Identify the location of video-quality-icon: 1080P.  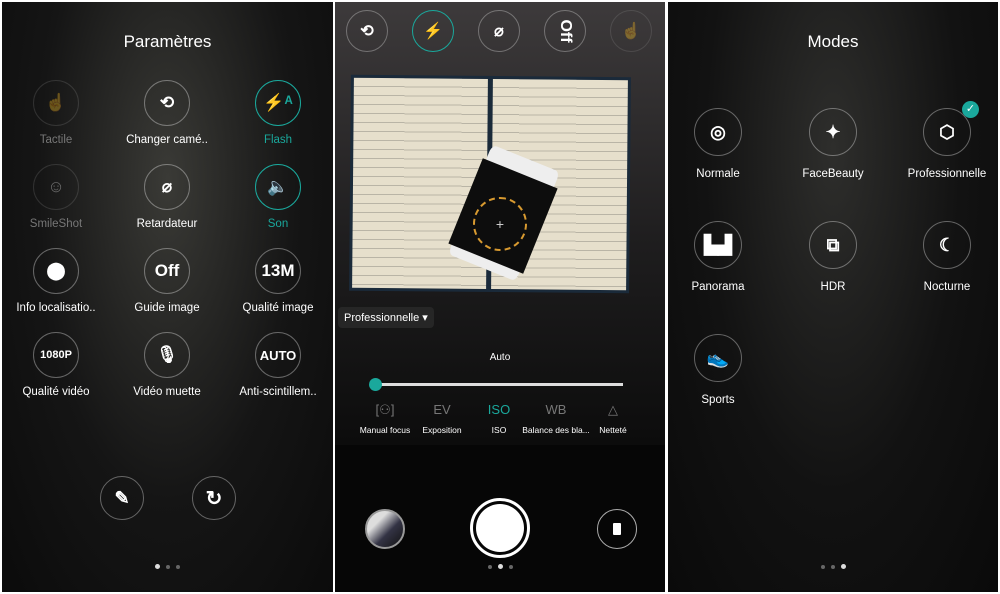
(56, 355).